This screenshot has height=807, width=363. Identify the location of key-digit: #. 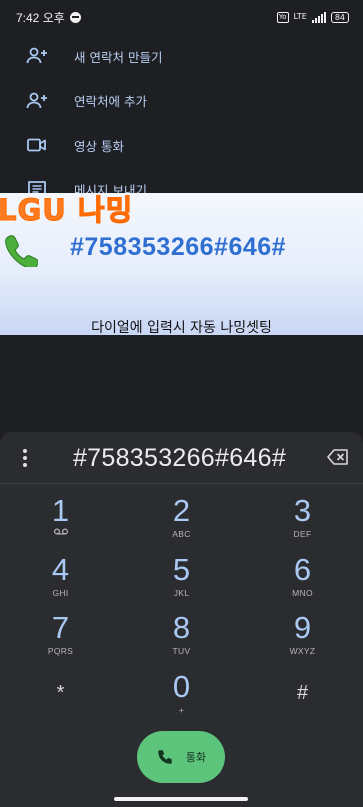
(302, 692).